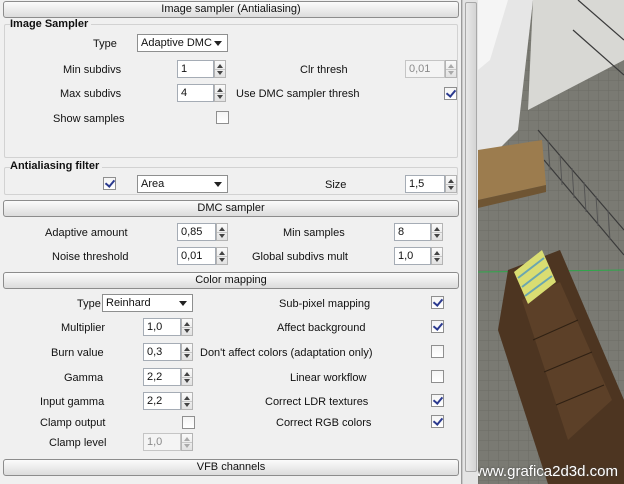 Image resolution: width=624 pixels, height=484 pixels. What do you see at coordinates (90, 257) in the screenshot?
I see `noise-threshold-label: Noise threshold` at bounding box center [90, 257].